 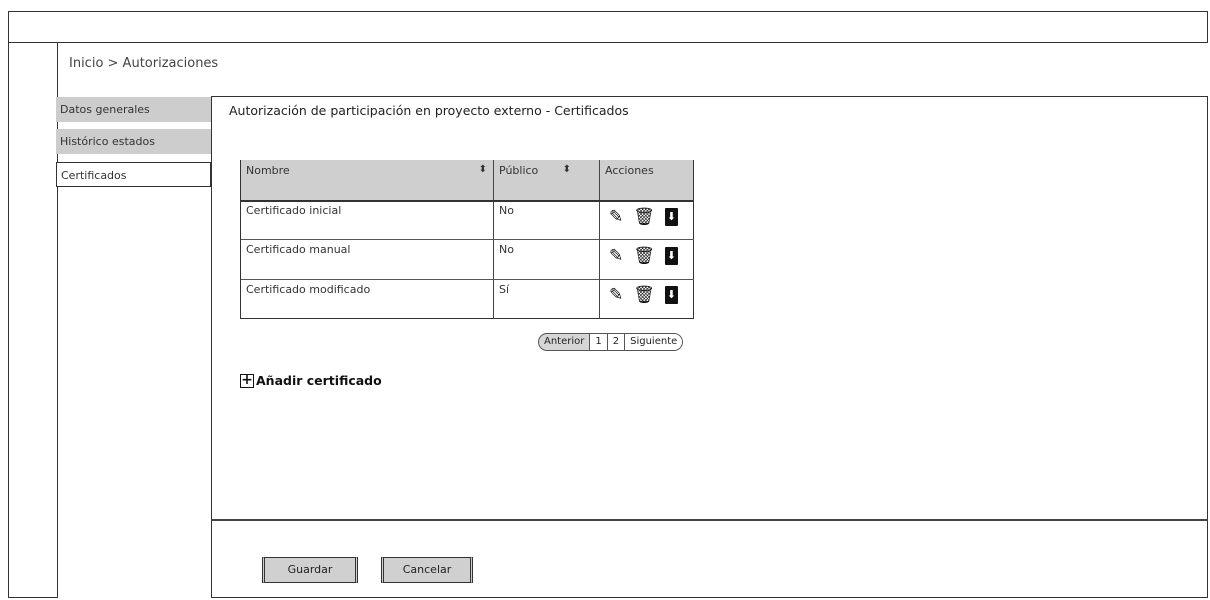 I want to click on add-certificate-label: Añadir certificado, so click(x=319, y=380).